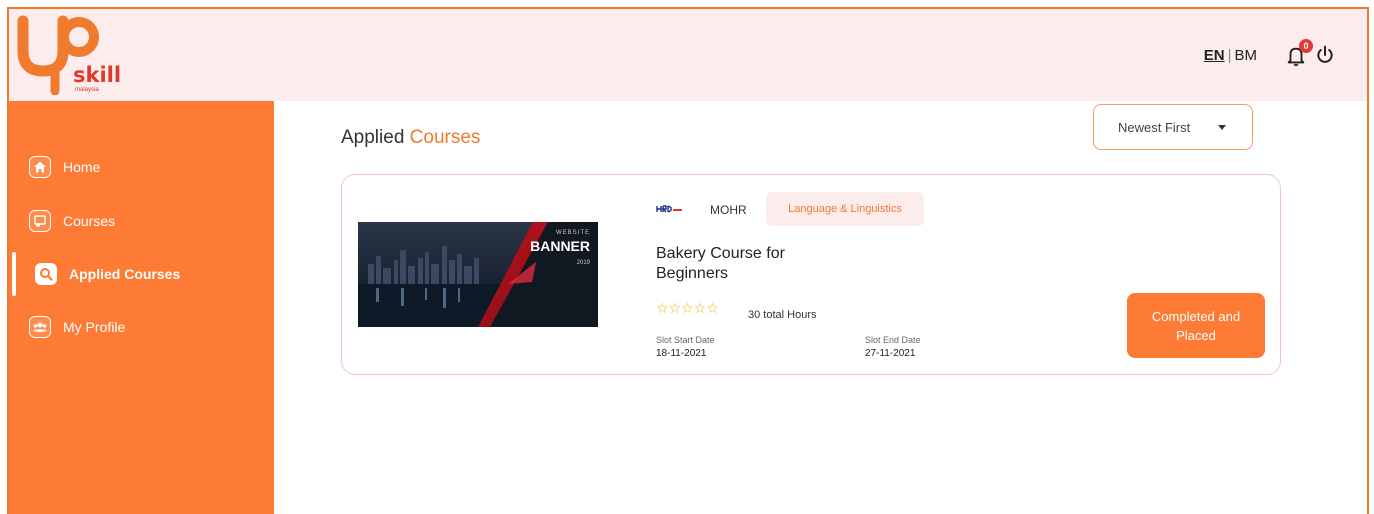 Image resolution: width=1374 pixels, height=514 pixels. Describe the element at coordinates (94, 327) in the screenshot. I see `sidebar-item-label: My Profile` at that location.